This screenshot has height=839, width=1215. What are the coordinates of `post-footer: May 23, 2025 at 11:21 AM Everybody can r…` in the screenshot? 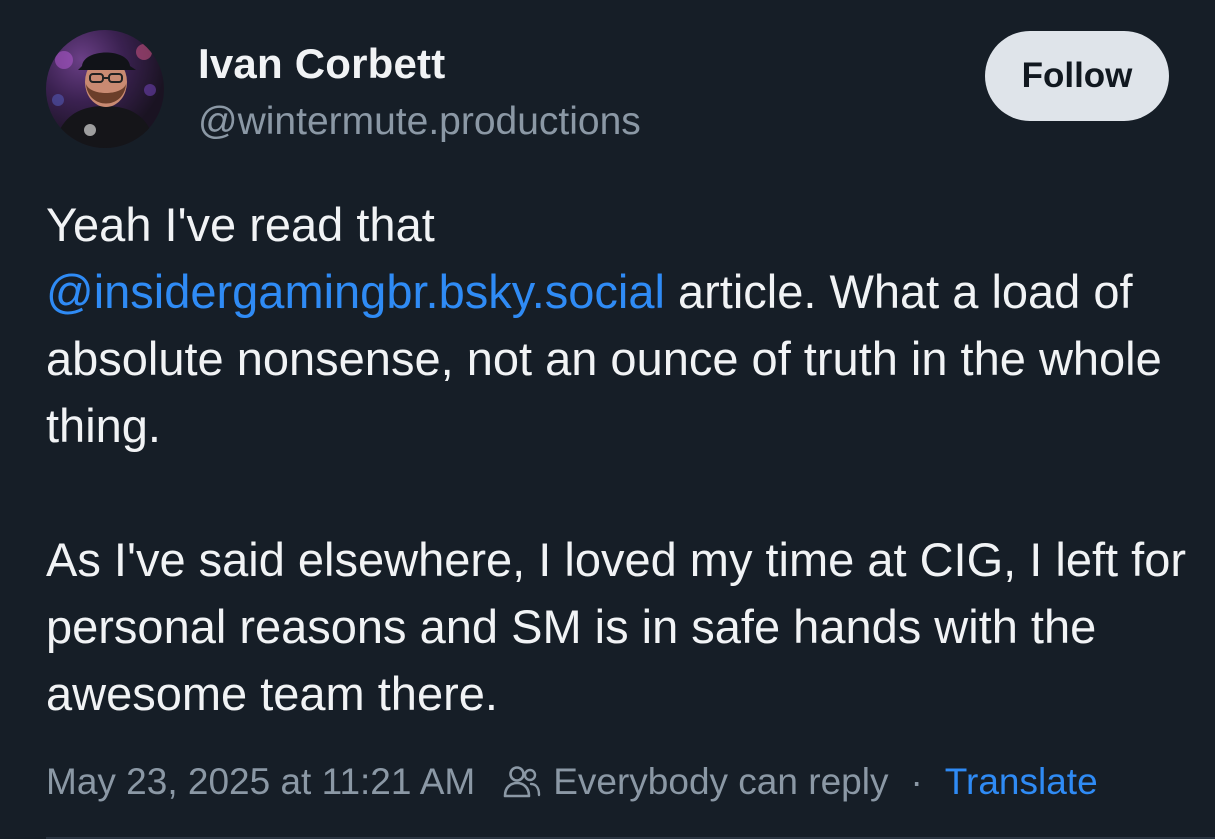 It's located at (572, 782).